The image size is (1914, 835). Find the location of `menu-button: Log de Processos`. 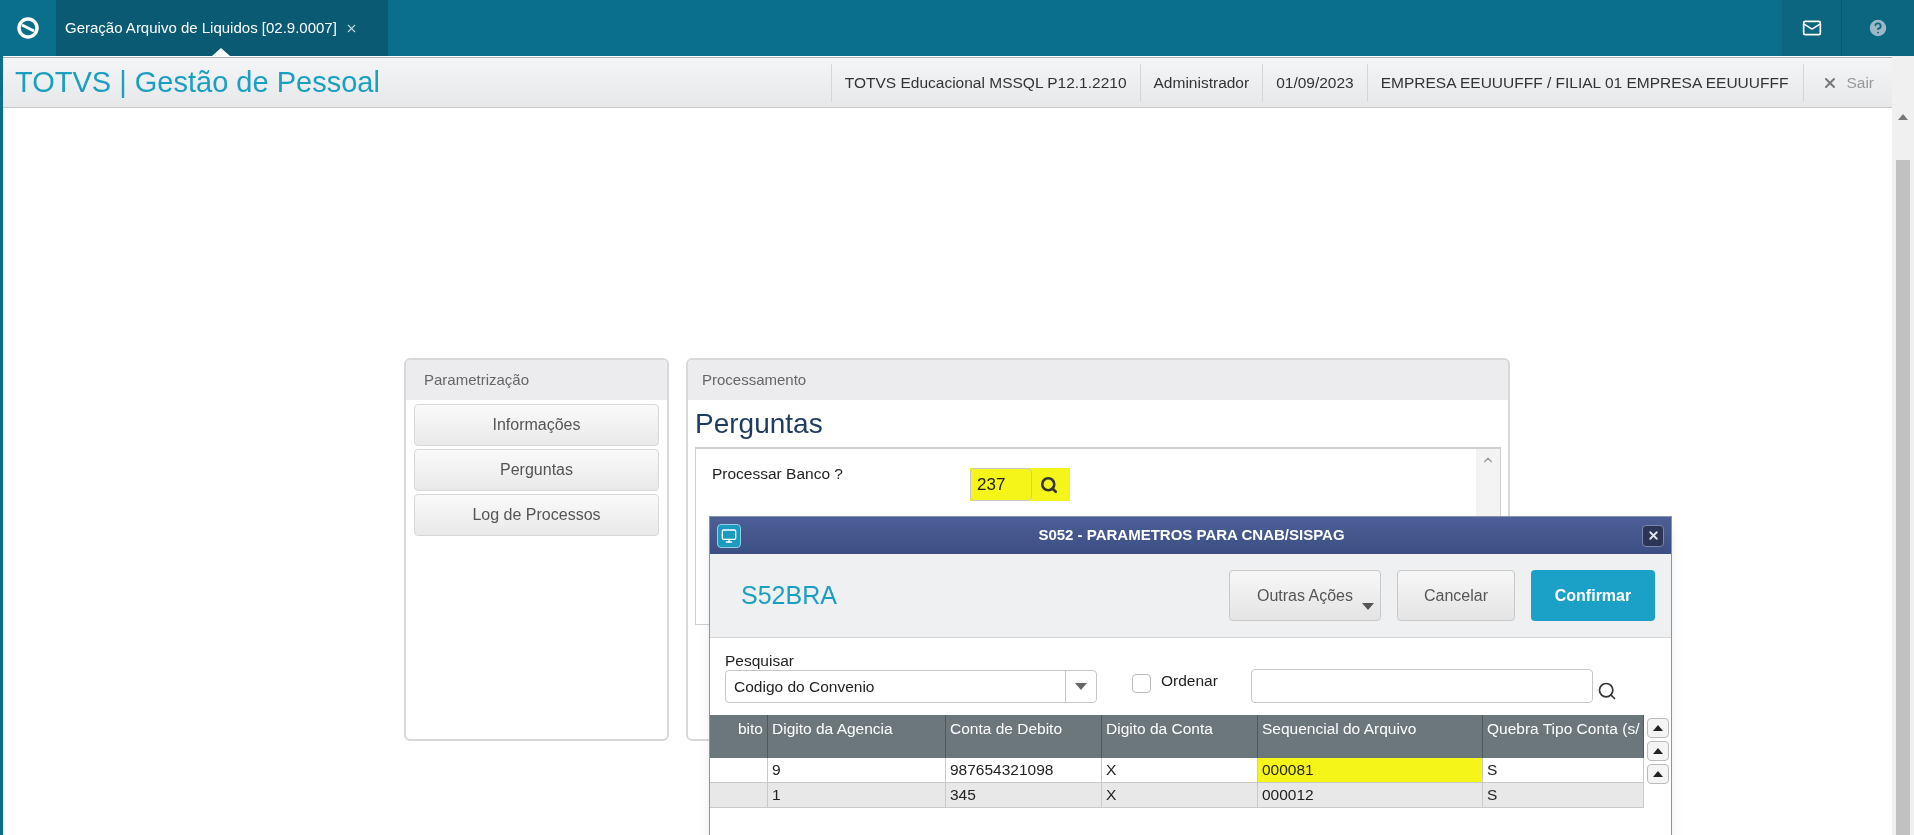

menu-button: Log de Processos is located at coordinates (536, 515).